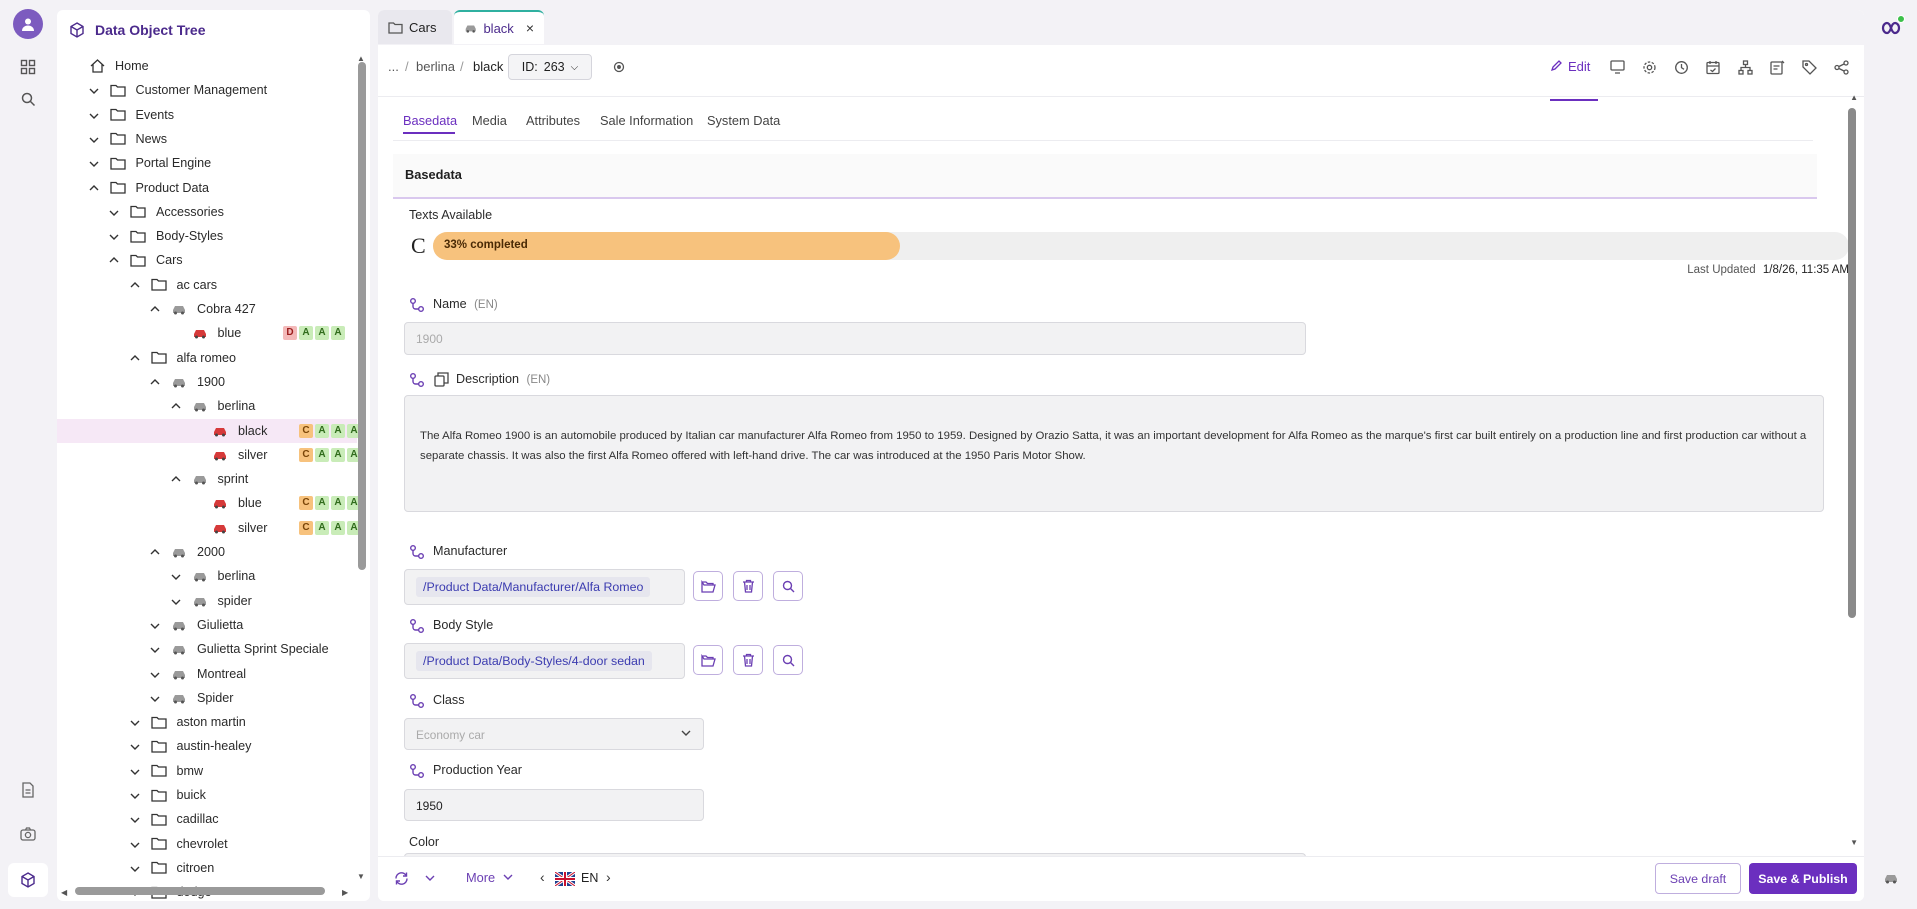 The width and height of the screenshot is (1917, 909). Describe the element at coordinates (207, 115) in the screenshot. I see `tree-item: Events` at that location.